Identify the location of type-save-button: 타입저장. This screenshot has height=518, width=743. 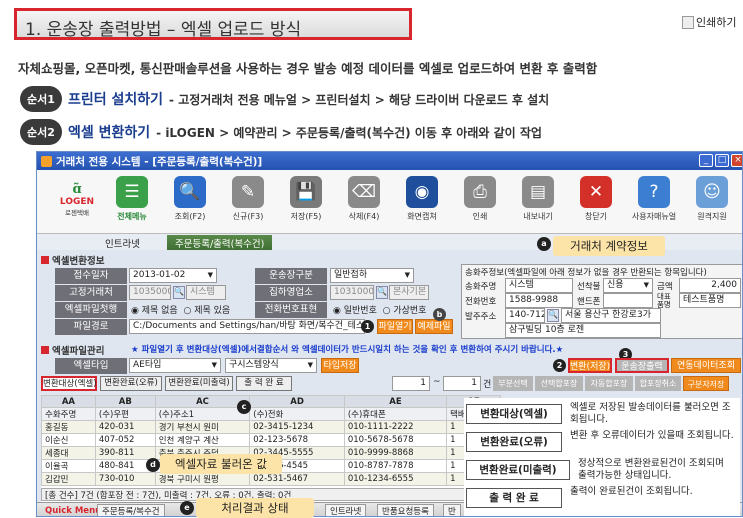
(340, 365).